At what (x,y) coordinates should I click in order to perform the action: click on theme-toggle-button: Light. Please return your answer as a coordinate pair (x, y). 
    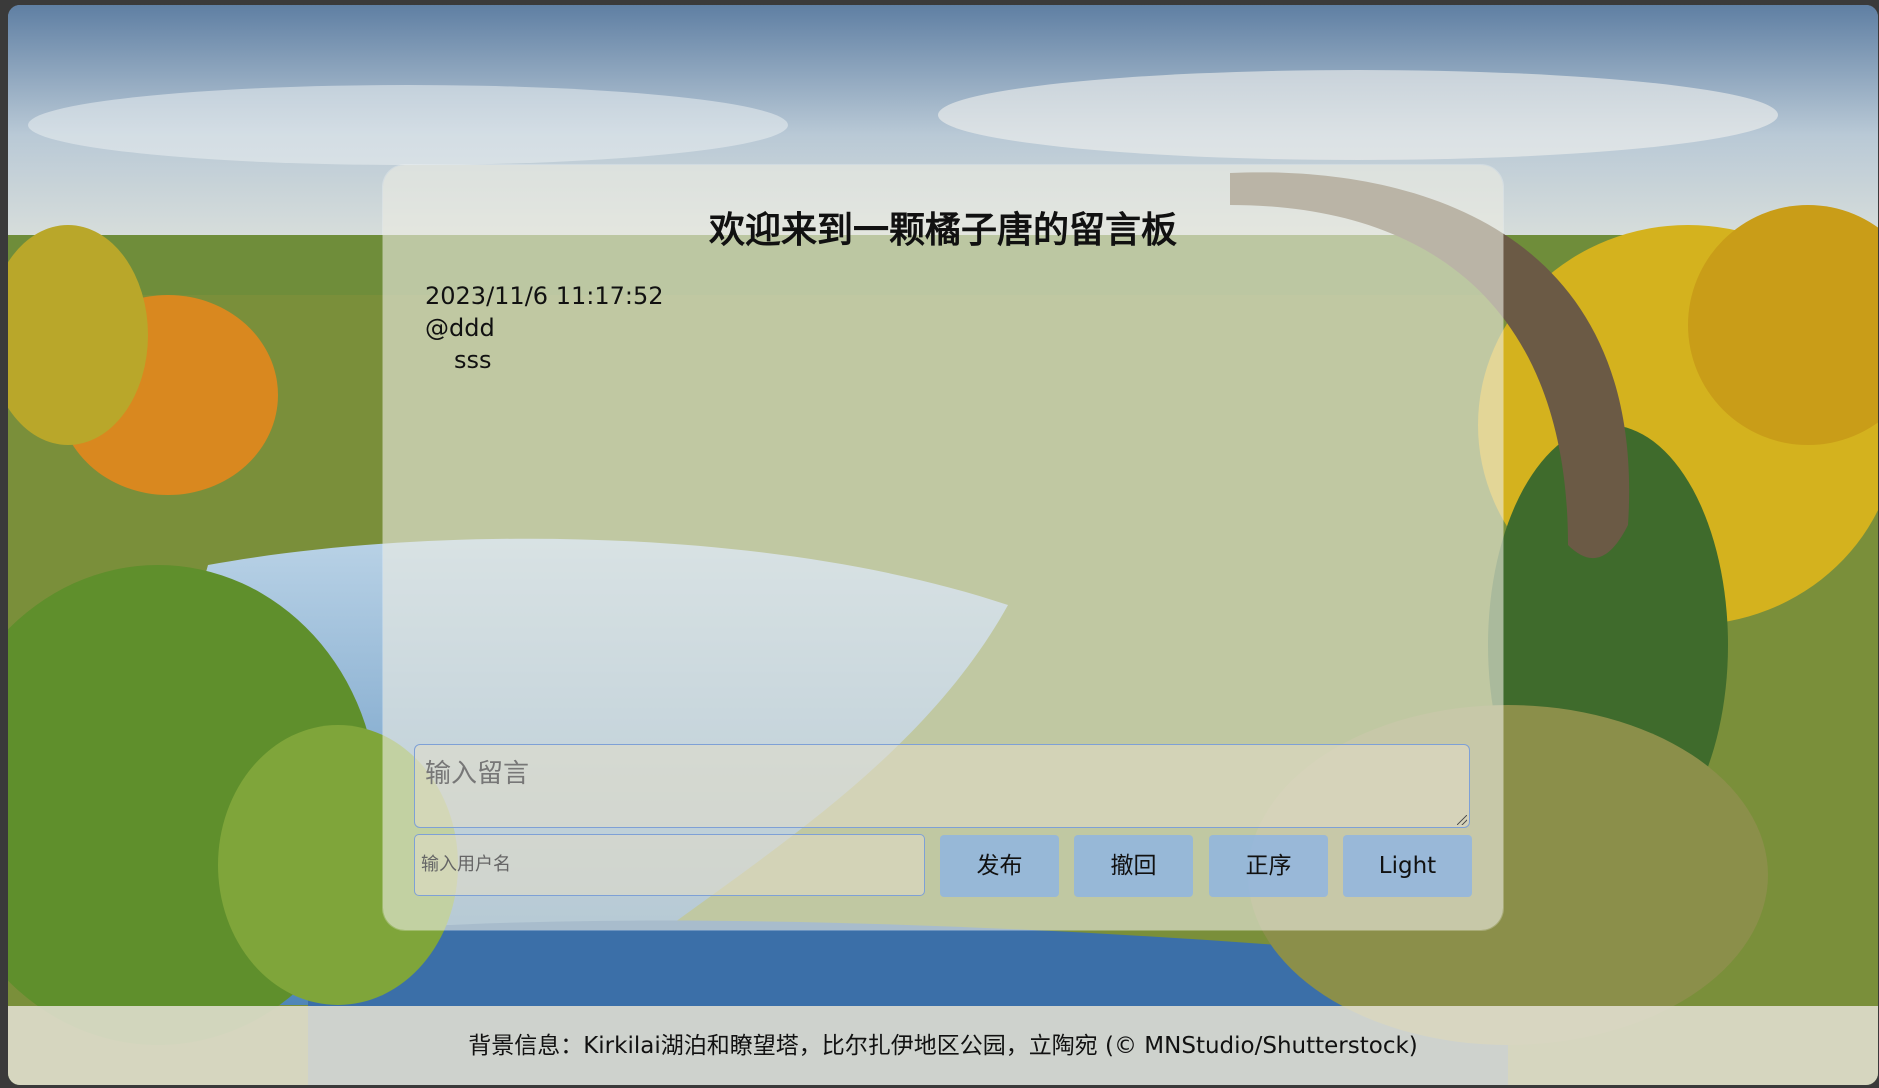
    Looking at the image, I should click on (1407, 866).